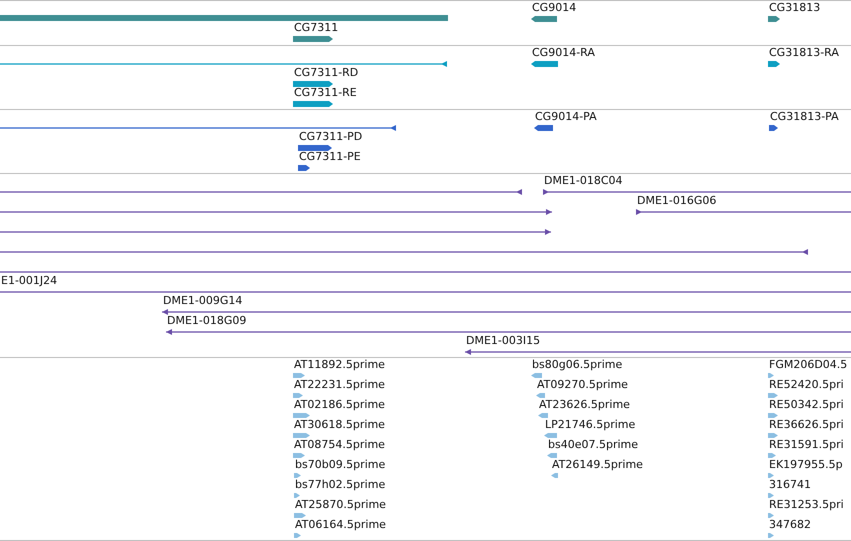 This screenshot has width=851, height=541. What do you see at coordinates (583, 181) in the screenshot?
I see `feature-label: DME1-018C04` at bounding box center [583, 181].